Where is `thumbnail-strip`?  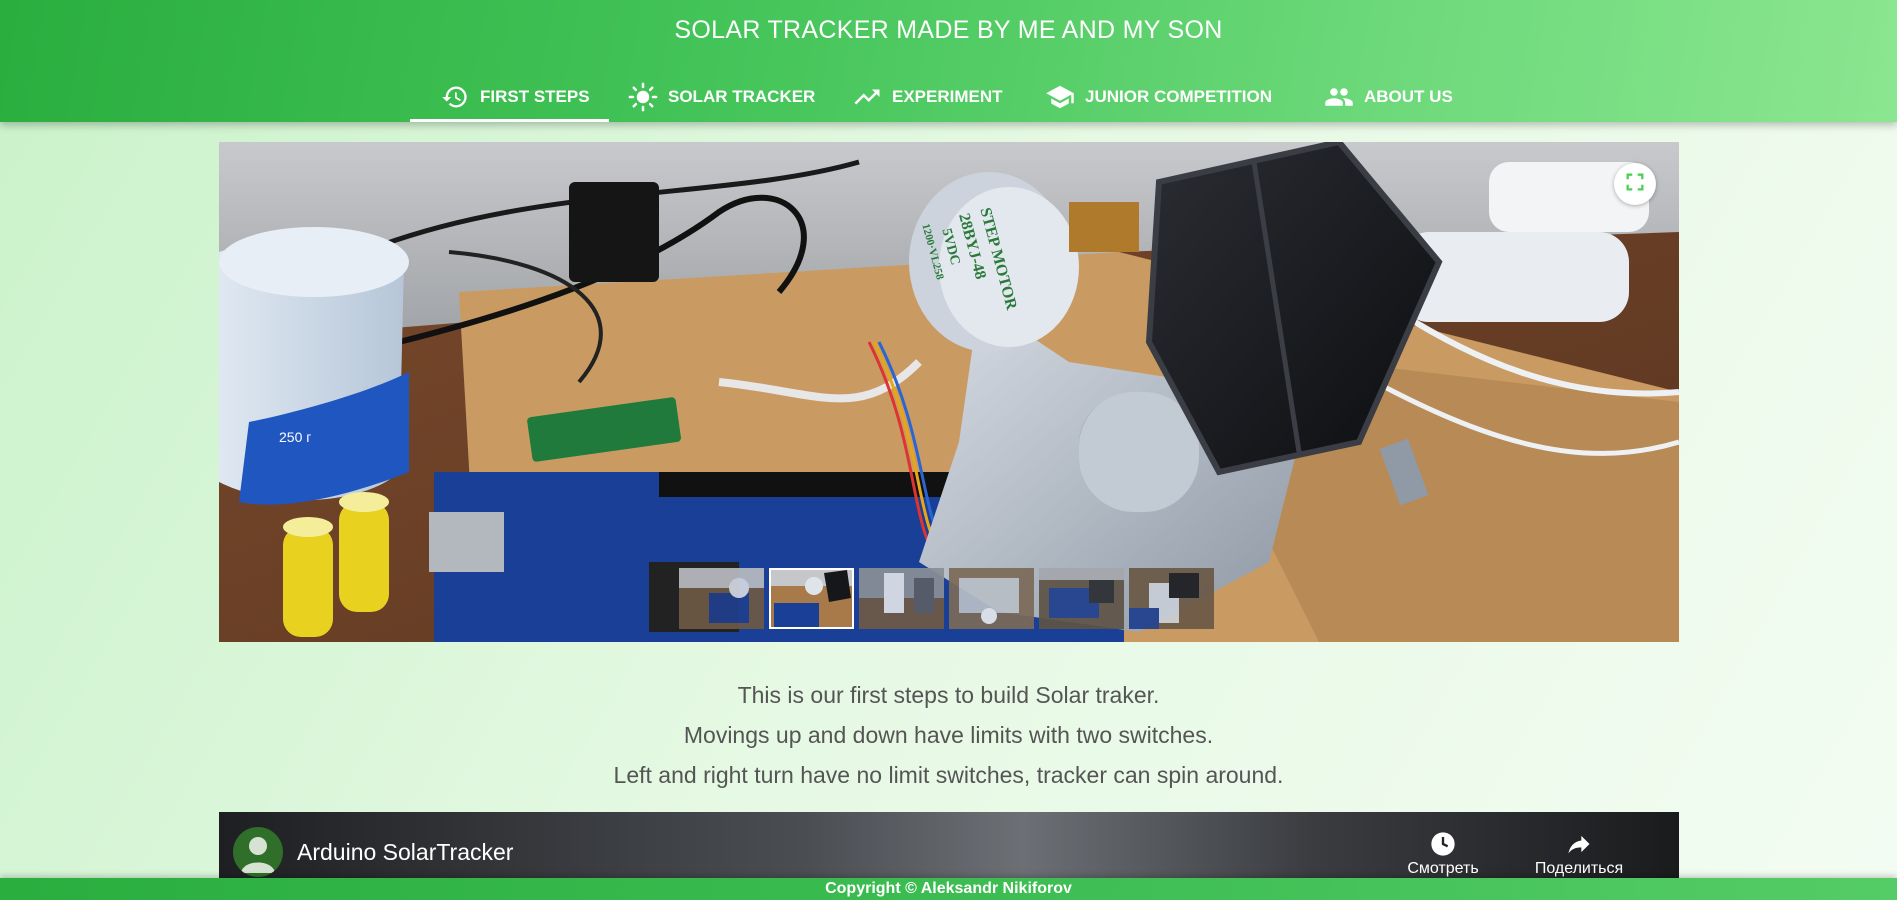 thumbnail-strip is located at coordinates (946, 598).